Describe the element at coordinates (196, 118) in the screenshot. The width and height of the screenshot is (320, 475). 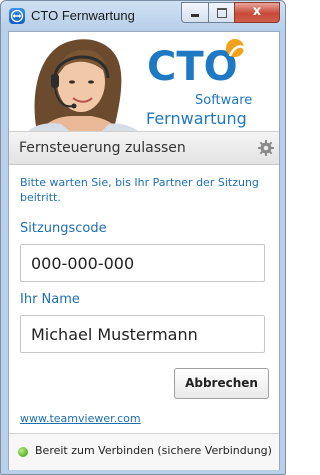
I see `logo-fernwartung-text: Fernwartung` at that location.